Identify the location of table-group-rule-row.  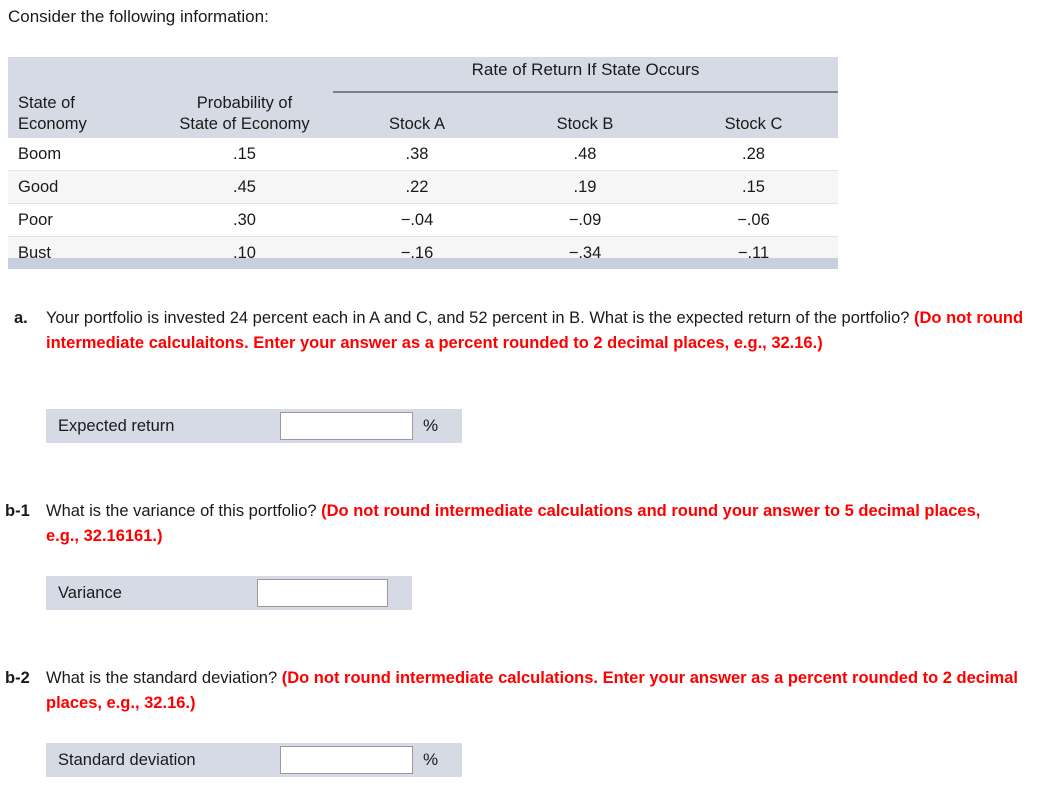
(423, 88).